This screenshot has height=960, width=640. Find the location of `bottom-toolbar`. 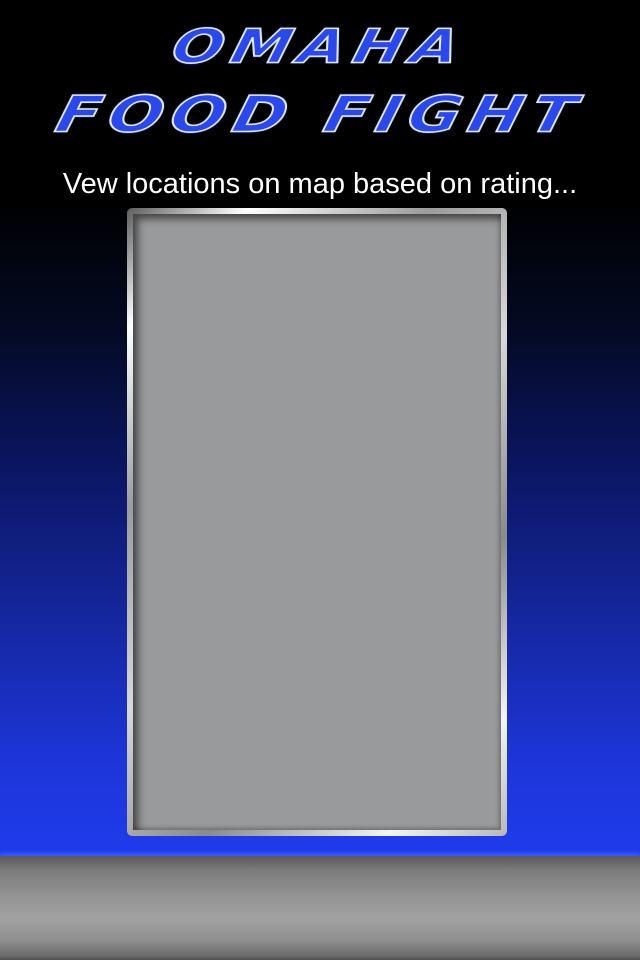

bottom-toolbar is located at coordinates (320, 908).